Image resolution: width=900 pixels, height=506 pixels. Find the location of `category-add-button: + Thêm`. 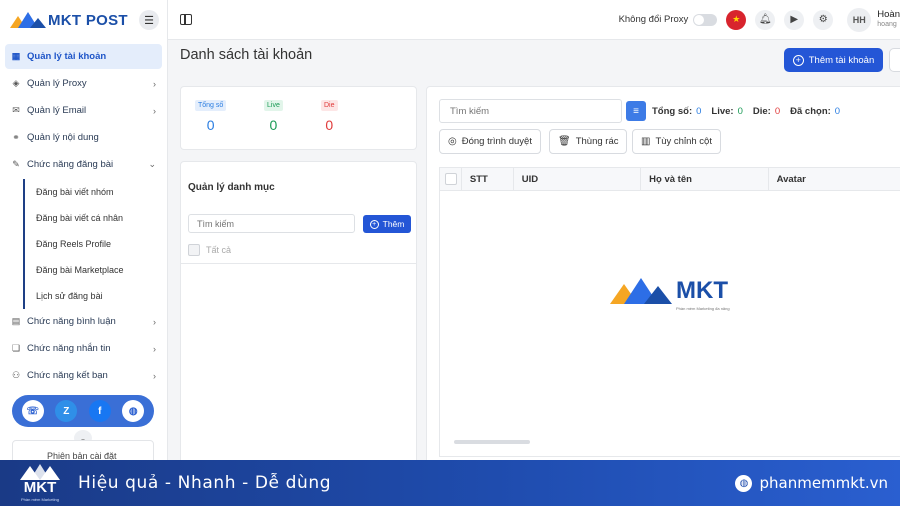

category-add-button: + Thêm is located at coordinates (387, 224).